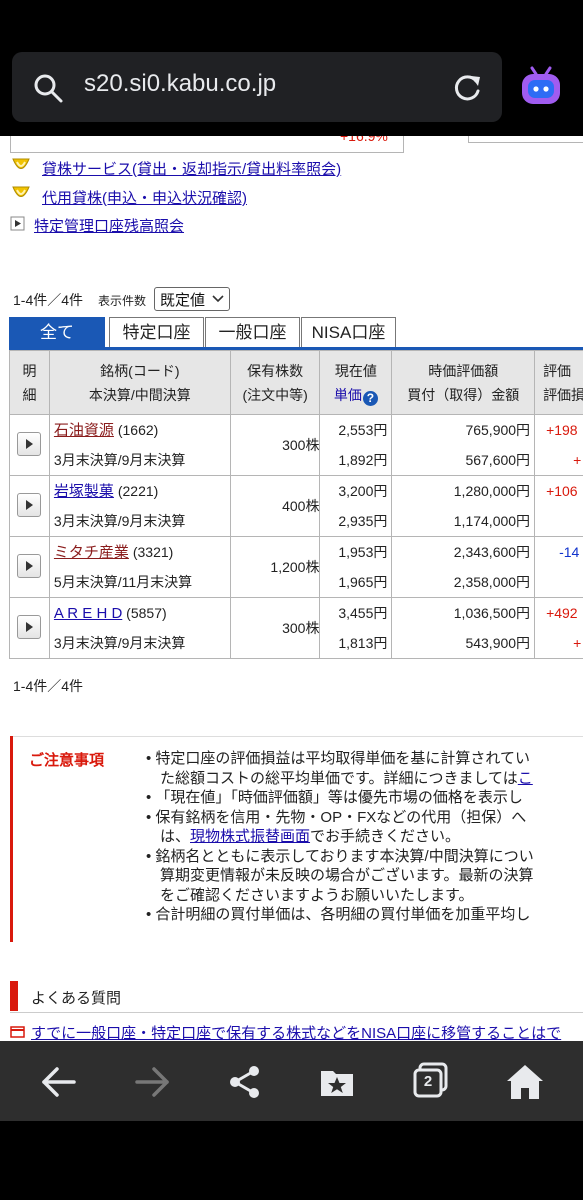 Image resolution: width=583 pixels, height=1200 pixels. I want to click on system-navigation-bar, so click(291, 1160).